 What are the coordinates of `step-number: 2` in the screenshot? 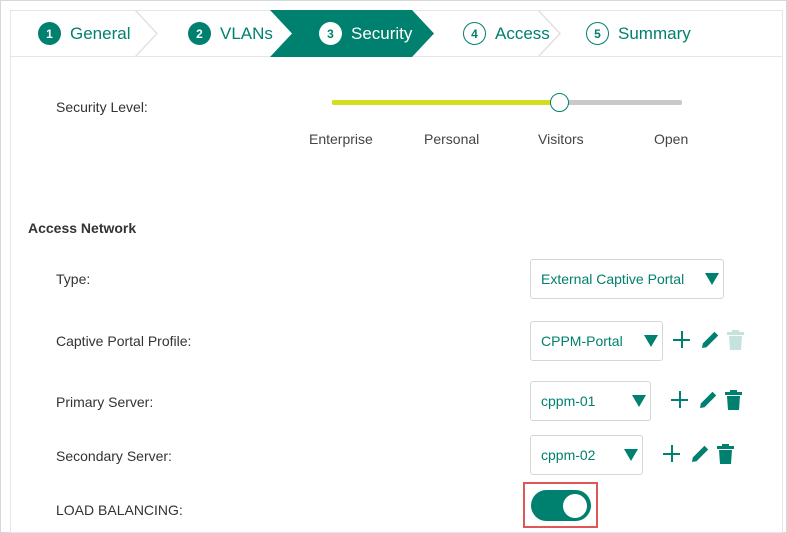 It's located at (199, 33).